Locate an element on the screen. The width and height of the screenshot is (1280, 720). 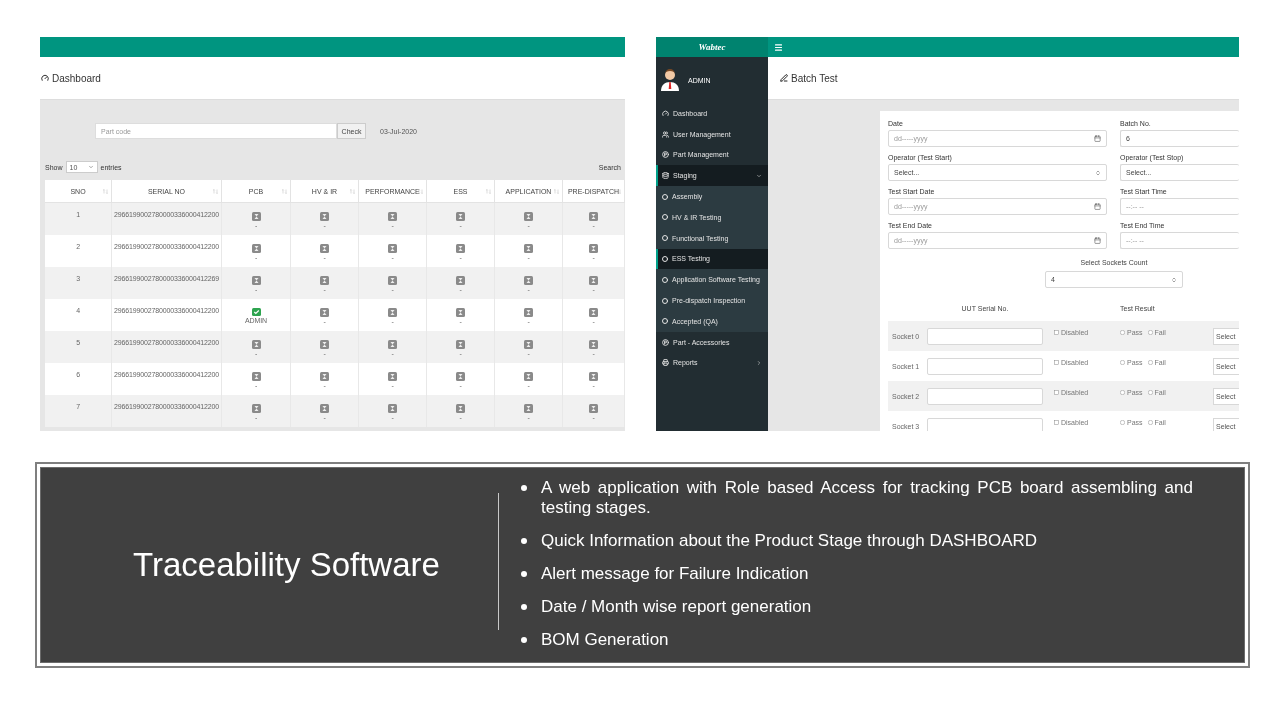
users-icon is located at coordinates (665, 134).